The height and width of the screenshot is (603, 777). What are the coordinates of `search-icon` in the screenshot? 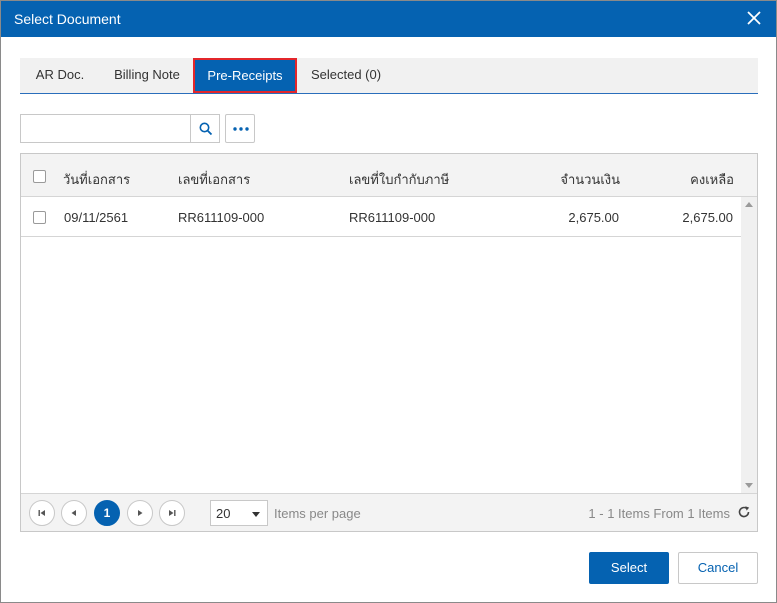 It's located at (206, 129).